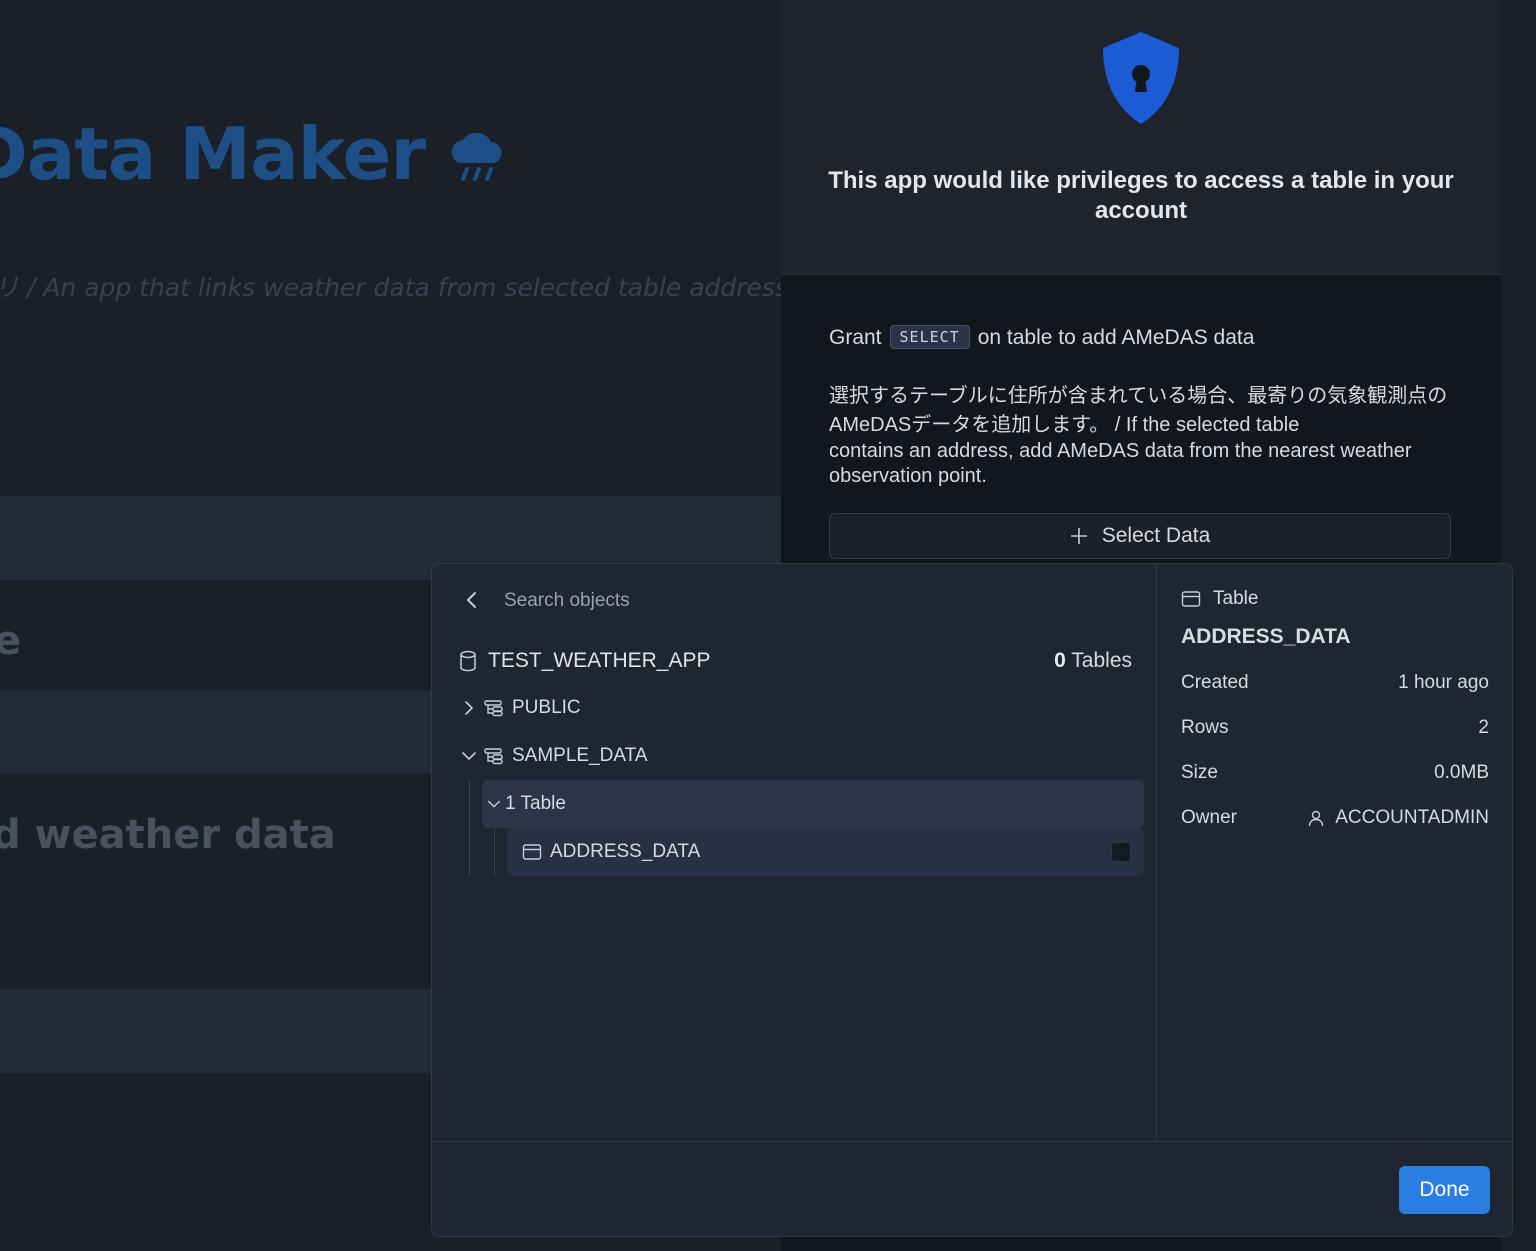  Describe the element at coordinates (1236, 598) in the screenshot. I see `detail-type-label: Table` at that location.